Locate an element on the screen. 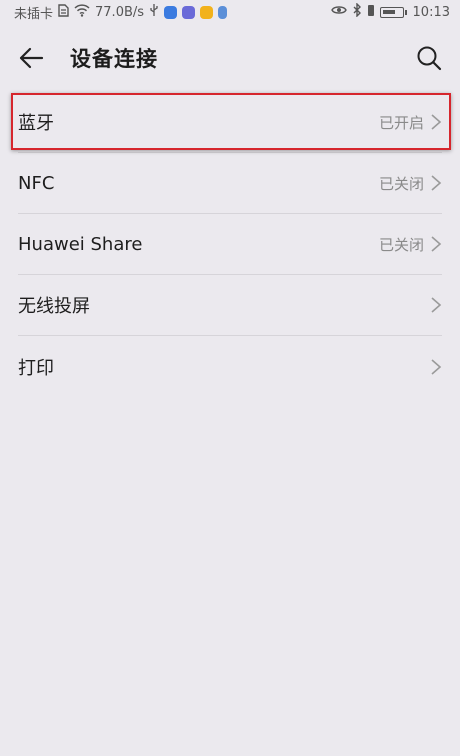 Image resolution: width=460 pixels, height=756 pixels. print-row: 打印 is located at coordinates (230, 366).